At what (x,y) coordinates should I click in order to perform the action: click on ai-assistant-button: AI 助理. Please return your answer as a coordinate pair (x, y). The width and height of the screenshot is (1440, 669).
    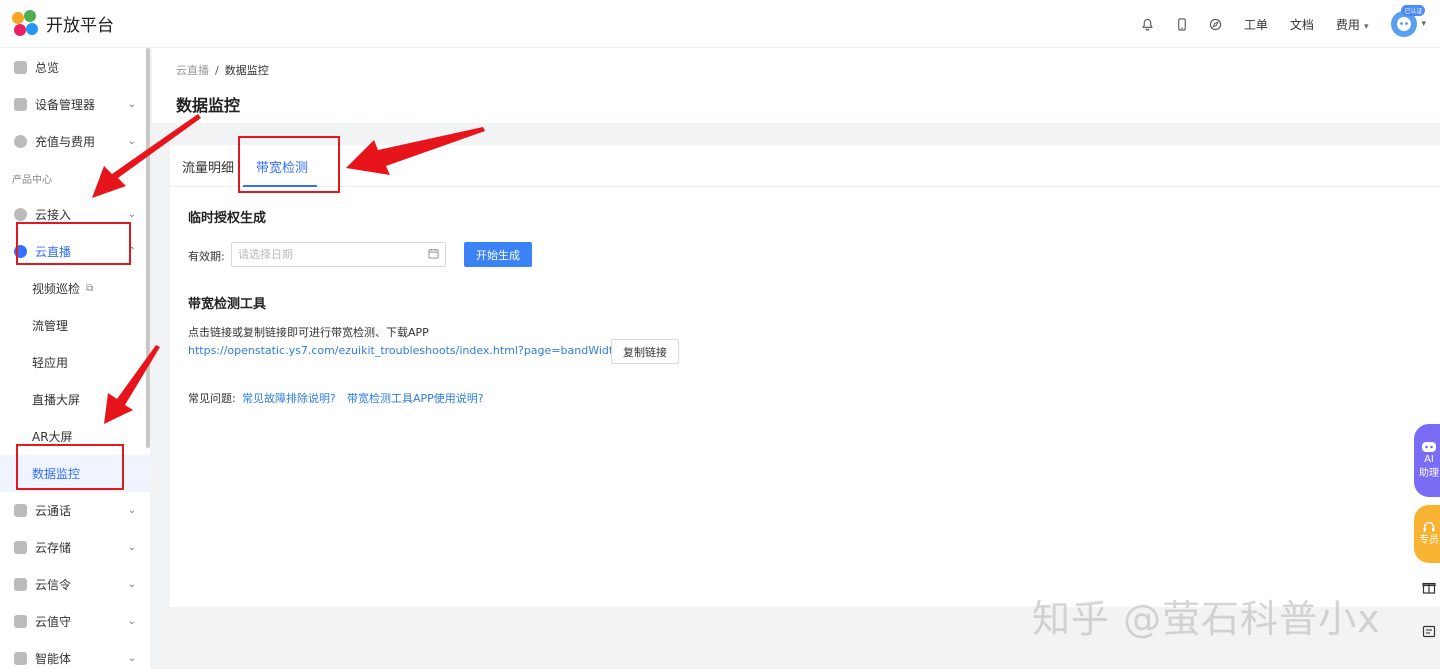
    Looking at the image, I should click on (1427, 460).